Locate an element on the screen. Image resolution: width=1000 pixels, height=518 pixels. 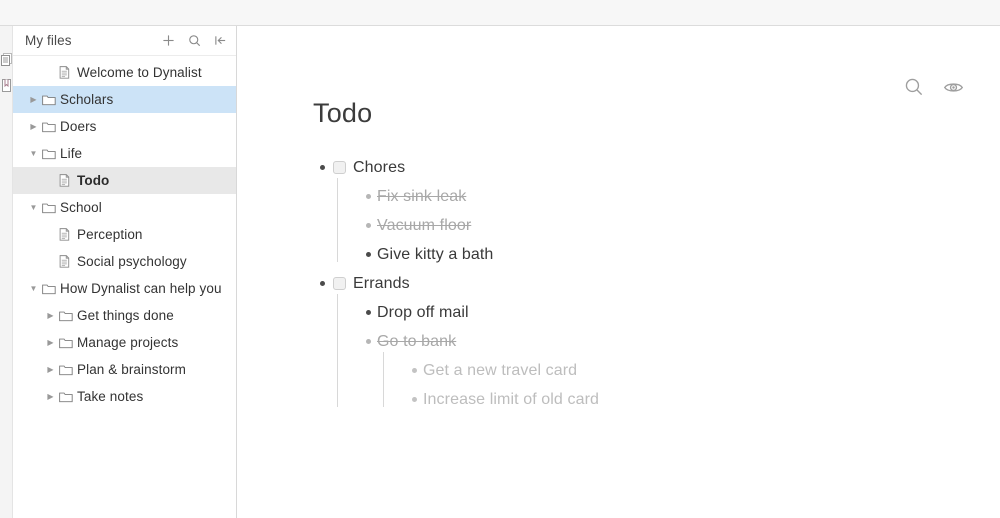
sidebar-item-social-psychology: ▶Social psychology is located at coordinates (124, 261).